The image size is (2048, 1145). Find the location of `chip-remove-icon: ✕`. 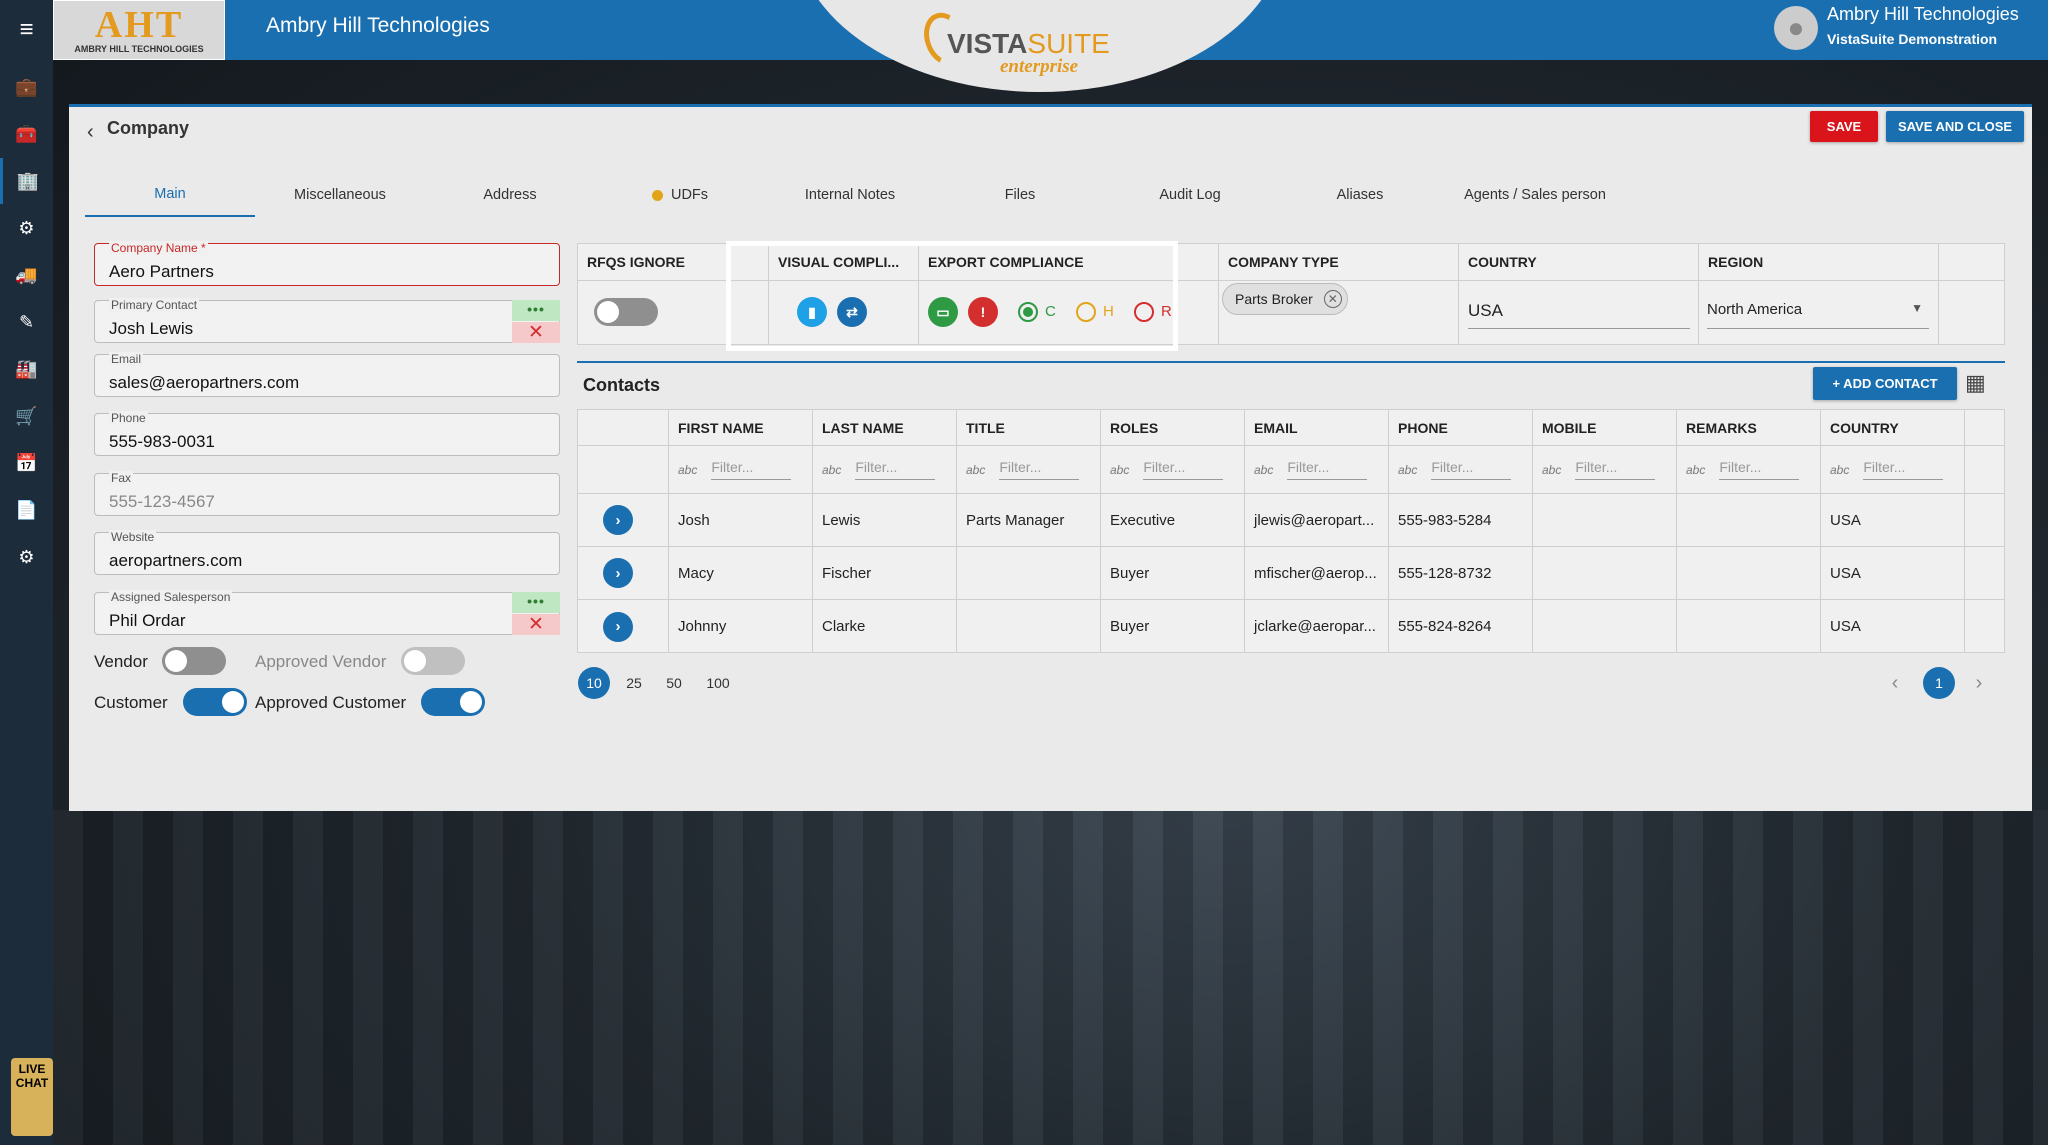

chip-remove-icon: ✕ is located at coordinates (1332, 299).